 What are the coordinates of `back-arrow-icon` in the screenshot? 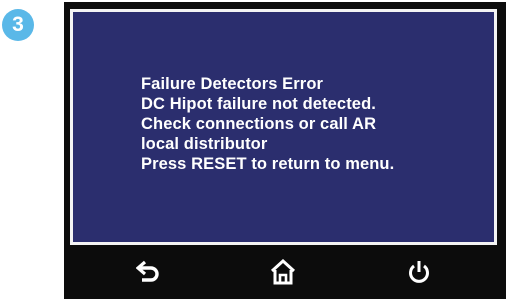 It's located at (147, 271).